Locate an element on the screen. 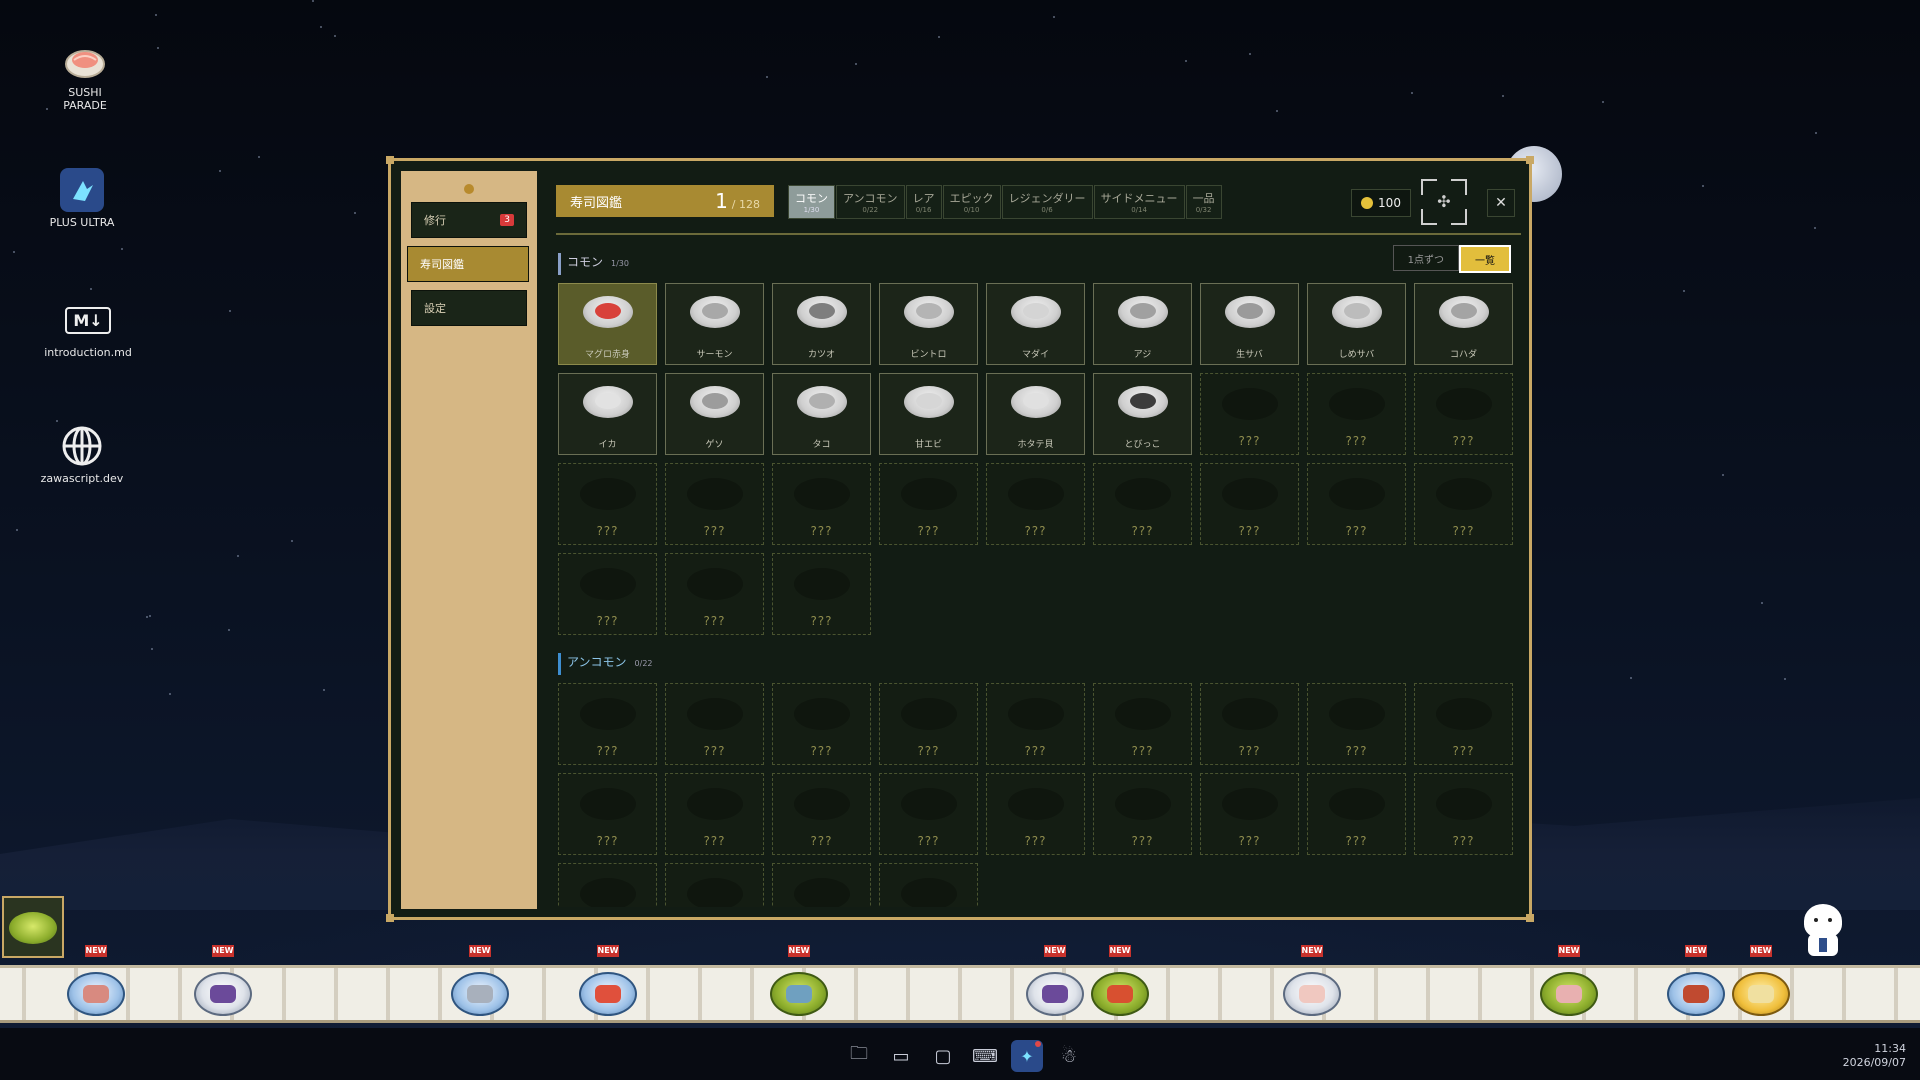 The width and height of the screenshot is (1920, 1080). selected-plate-slot is located at coordinates (33, 927).